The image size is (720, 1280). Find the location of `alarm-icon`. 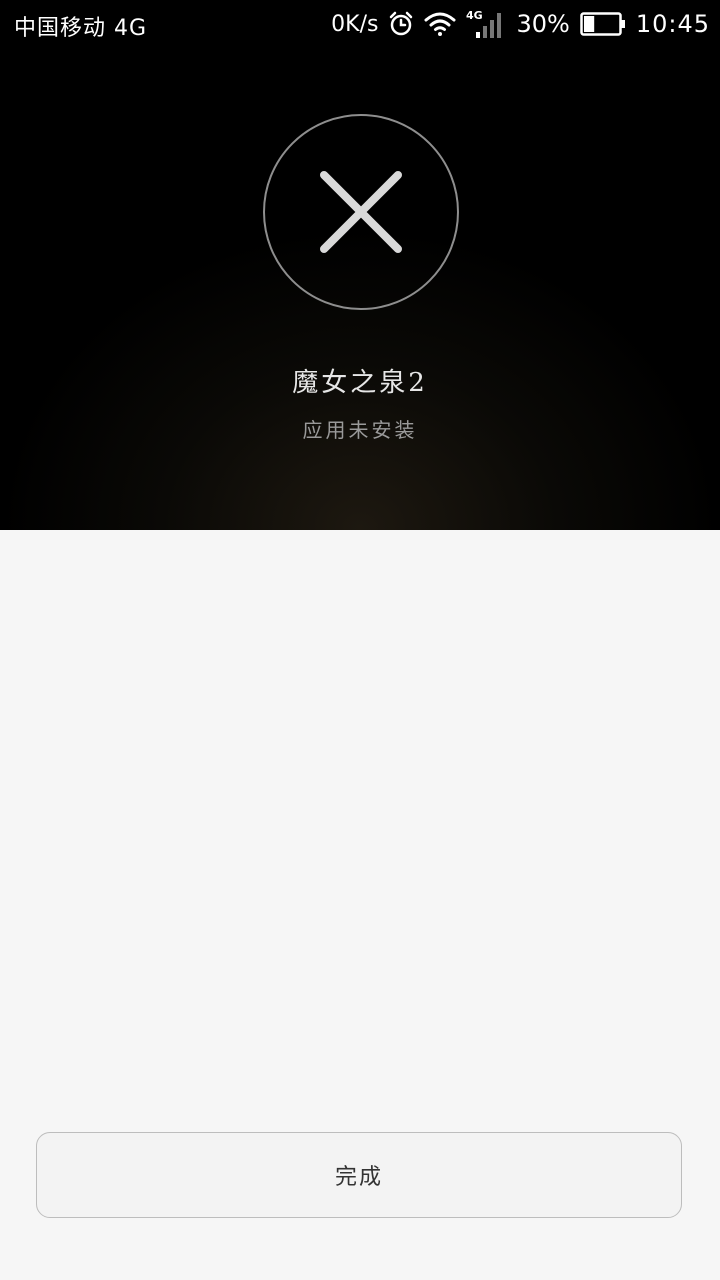

alarm-icon is located at coordinates (401, 24).